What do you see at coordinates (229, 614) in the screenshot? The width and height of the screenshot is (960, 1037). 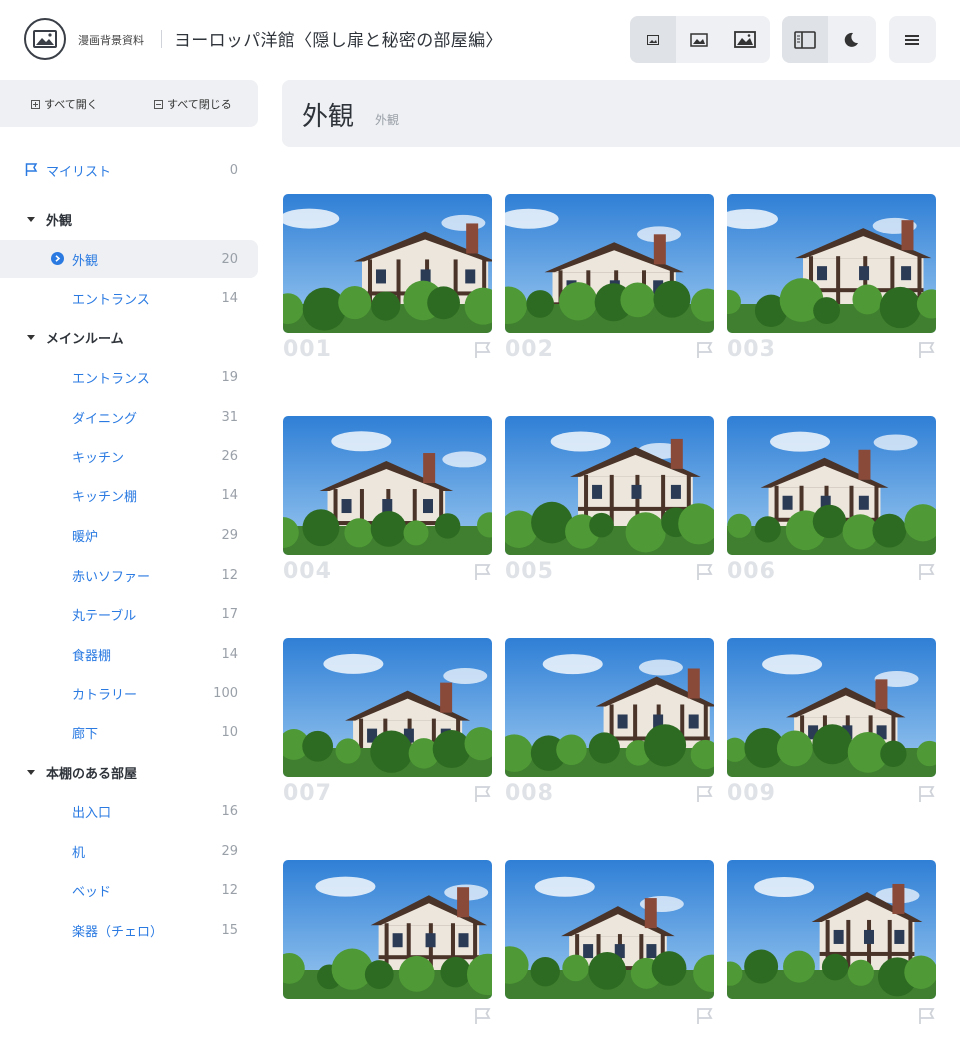 I see `sidebar-item-count: 17` at bounding box center [229, 614].